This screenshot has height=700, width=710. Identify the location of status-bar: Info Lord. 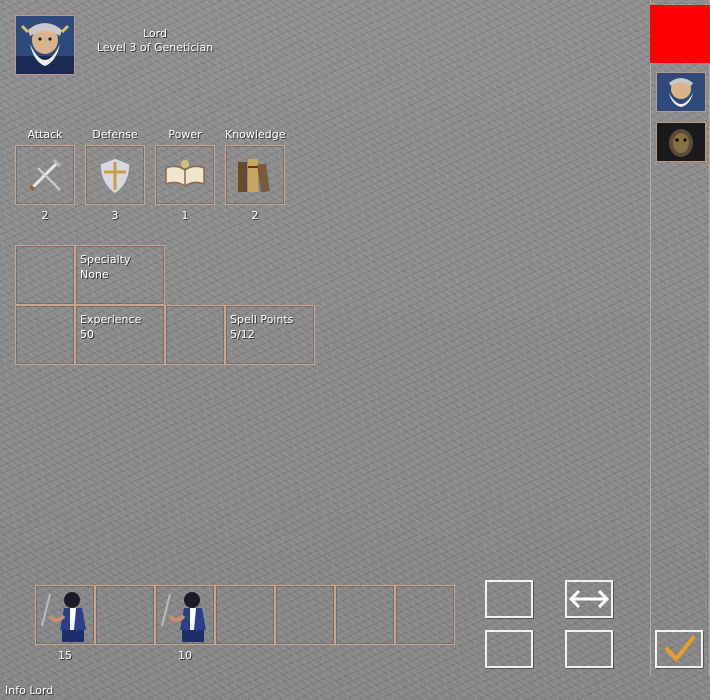
(29, 690).